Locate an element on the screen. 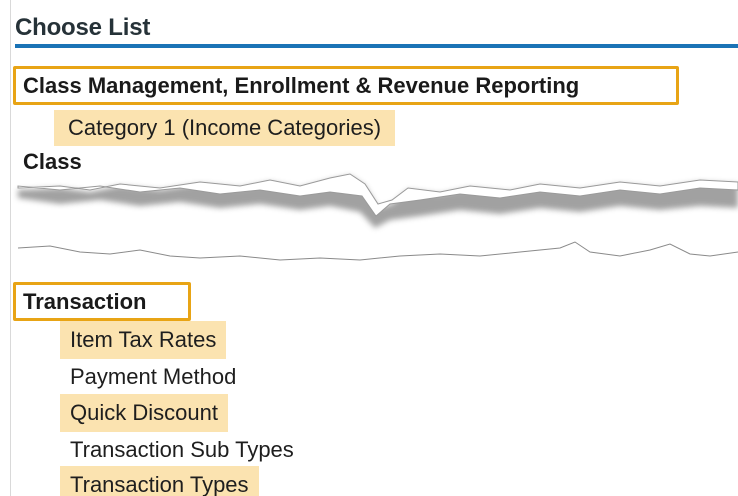 This screenshot has width=738, height=496. list-item-transaction-types: Transaction Types is located at coordinates (159, 481).